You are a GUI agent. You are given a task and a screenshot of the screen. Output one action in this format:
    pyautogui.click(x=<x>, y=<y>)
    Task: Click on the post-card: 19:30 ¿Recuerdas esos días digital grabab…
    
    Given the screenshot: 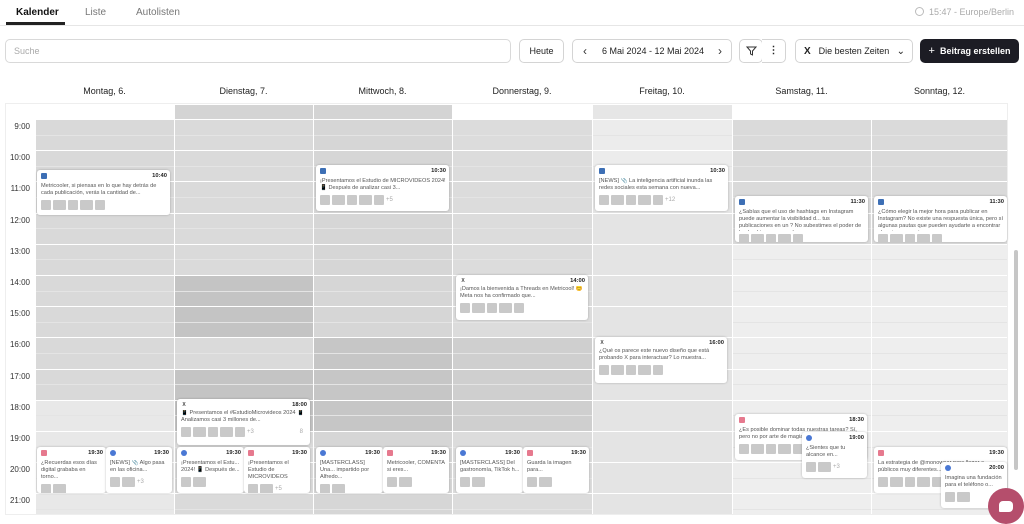 What is the action you would take?
    pyautogui.click(x=71, y=470)
    